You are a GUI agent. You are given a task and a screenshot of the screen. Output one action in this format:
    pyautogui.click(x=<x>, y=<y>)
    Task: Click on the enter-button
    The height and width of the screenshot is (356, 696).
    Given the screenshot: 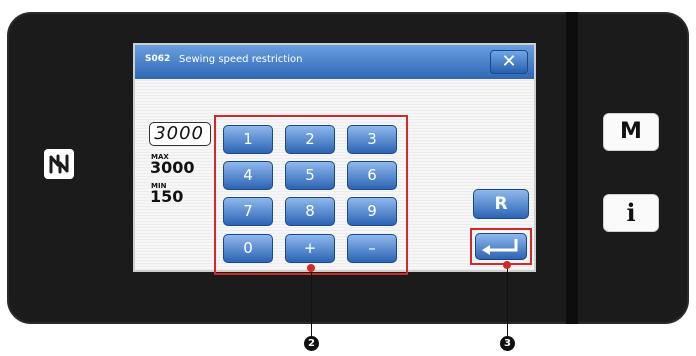 What is the action you would take?
    pyautogui.click(x=501, y=246)
    